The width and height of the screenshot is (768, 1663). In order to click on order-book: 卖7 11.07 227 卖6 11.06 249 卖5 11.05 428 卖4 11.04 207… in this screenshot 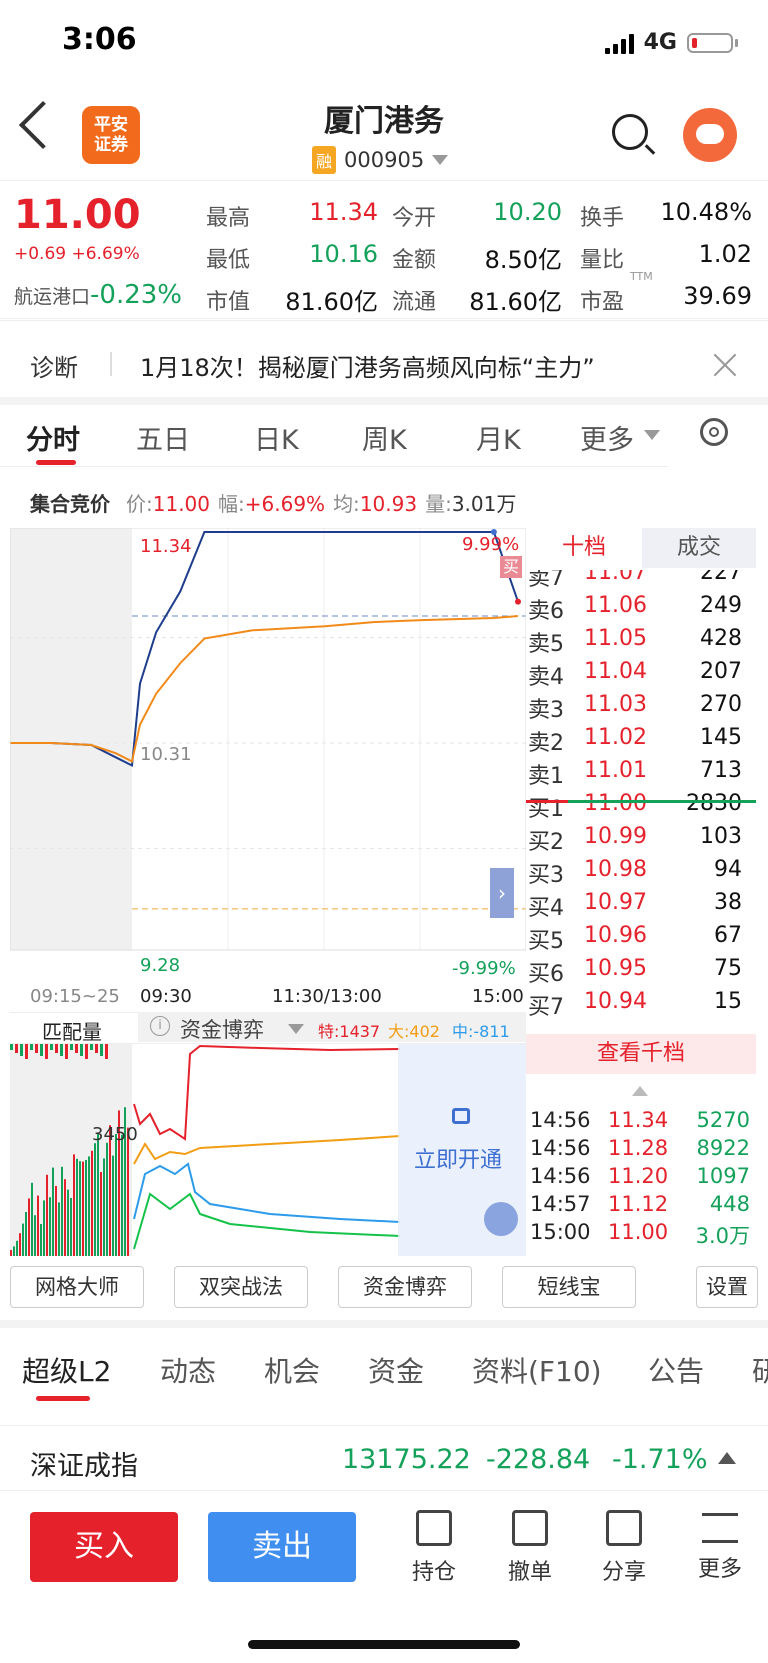, I will do `click(641, 801)`.